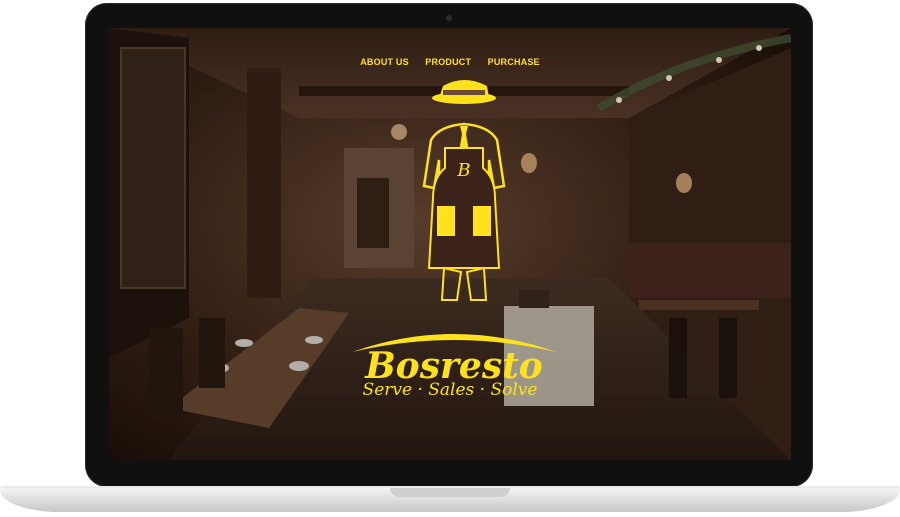  I want to click on tagline-row: Serve · Sales · Solve, so click(450, 390).